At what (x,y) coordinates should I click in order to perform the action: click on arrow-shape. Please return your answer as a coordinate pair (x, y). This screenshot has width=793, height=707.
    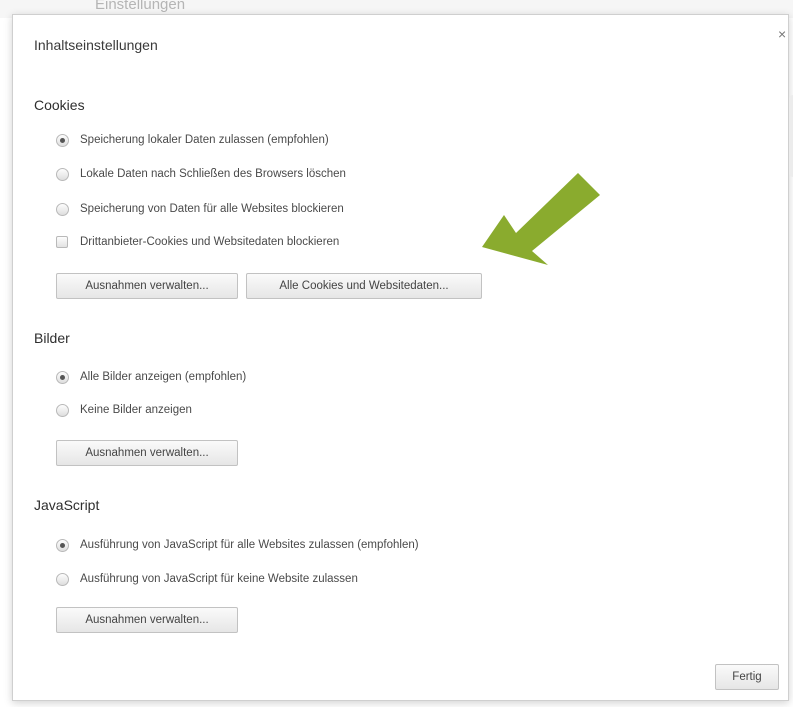
    Looking at the image, I should click on (541, 219).